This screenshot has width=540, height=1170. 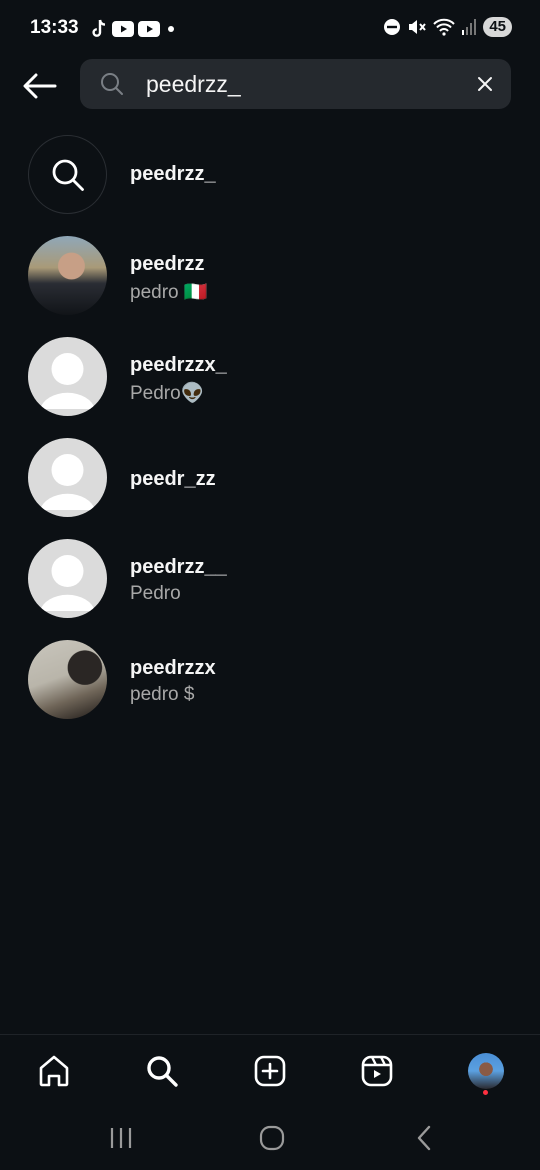 I want to click on result-username: peedrzz__, so click(x=178, y=567).